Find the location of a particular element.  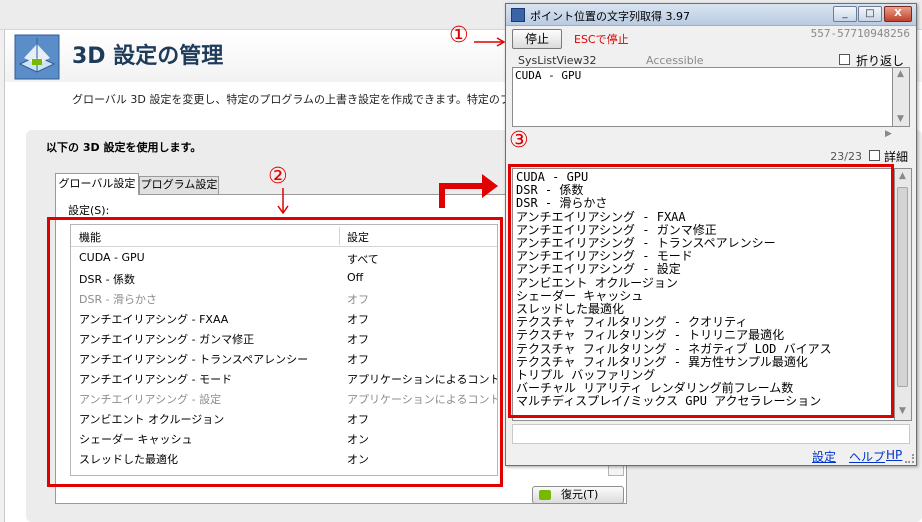

esc-hint: ESCで停止 is located at coordinates (601, 39).